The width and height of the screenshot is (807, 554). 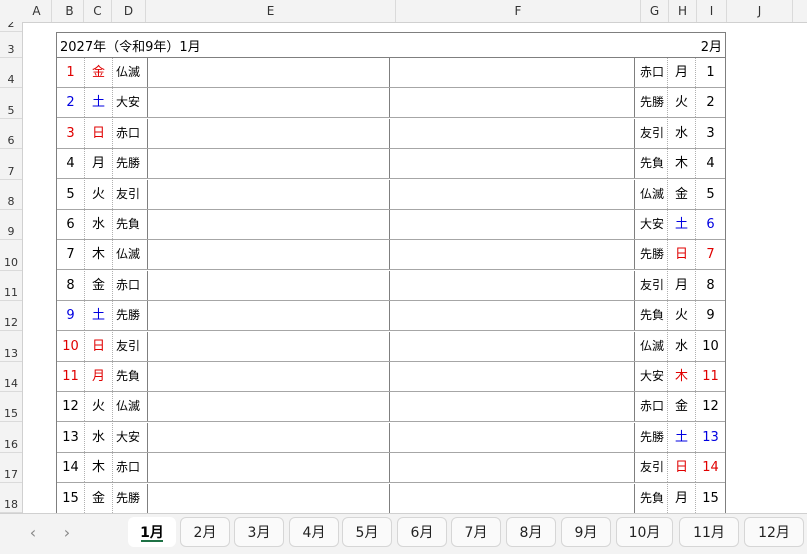 What do you see at coordinates (152, 532) in the screenshot?
I see `sheet-tab-1: 1月` at bounding box center [152, 532].